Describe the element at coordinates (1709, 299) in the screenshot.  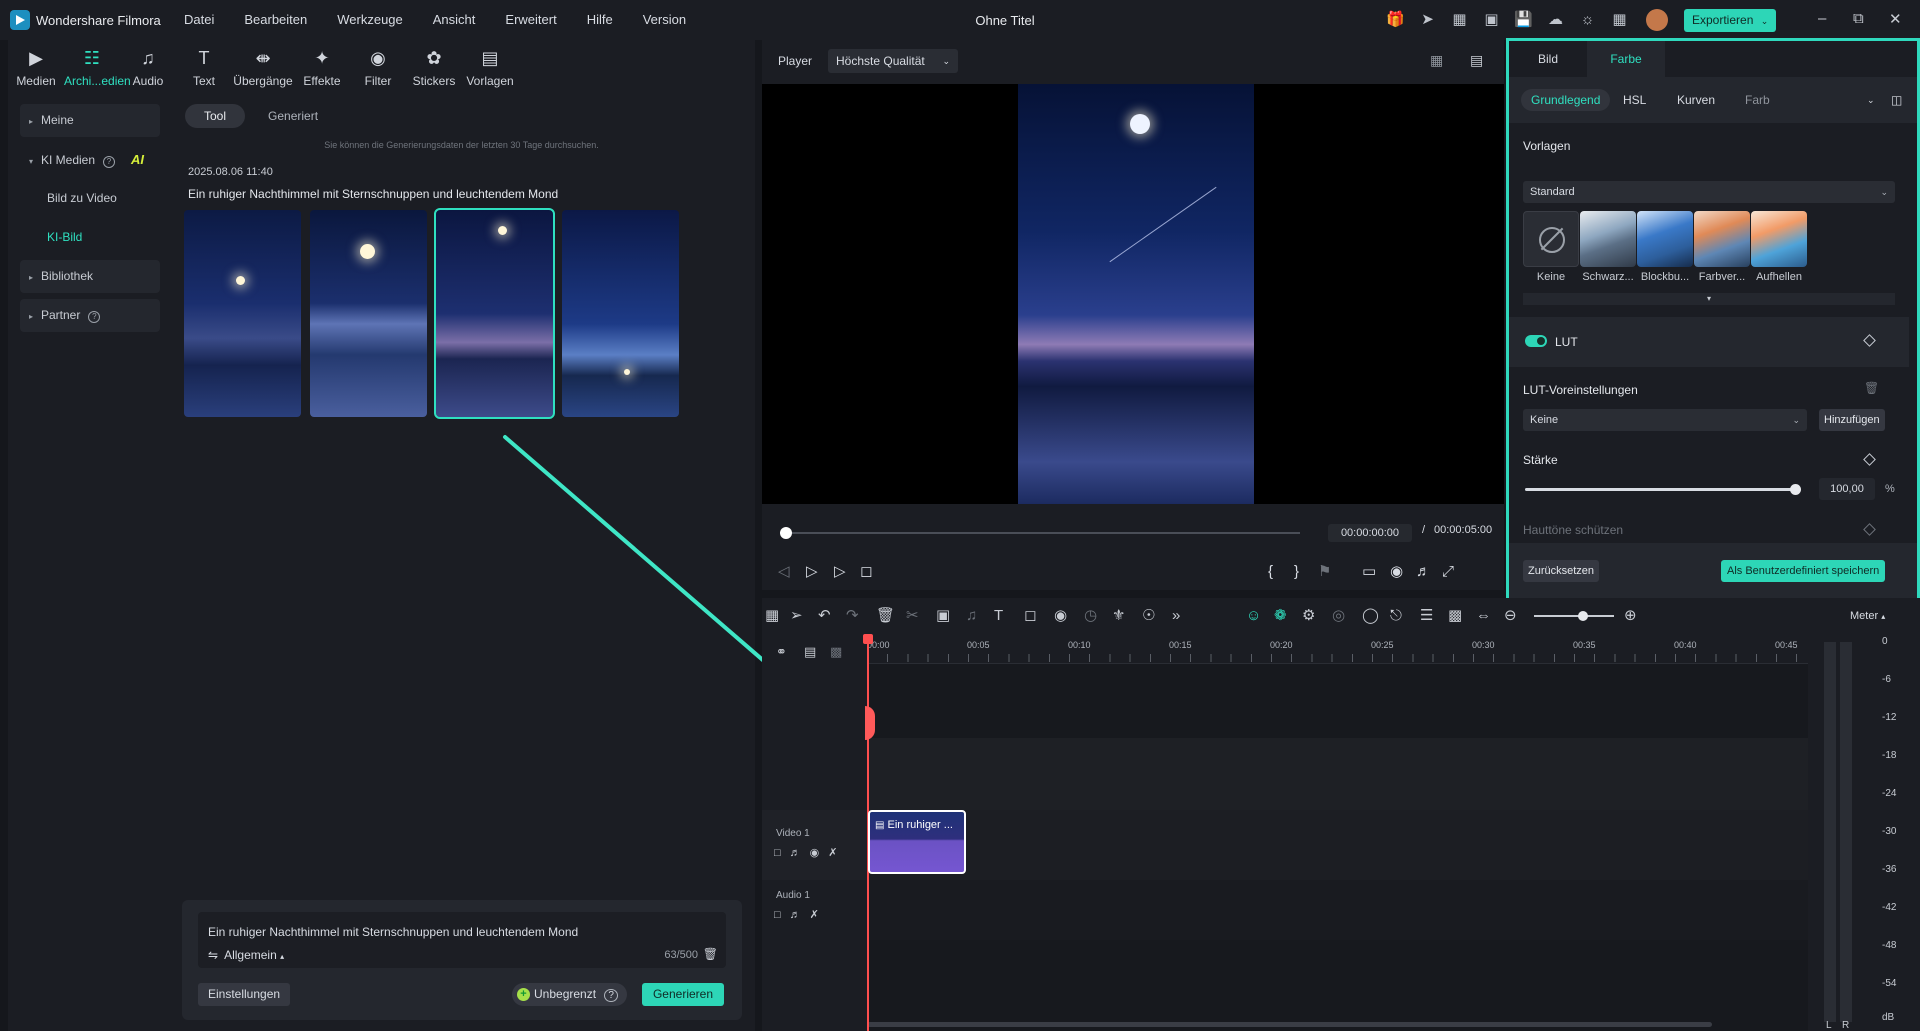
I see `expand-presets-button: ▾` at that location.